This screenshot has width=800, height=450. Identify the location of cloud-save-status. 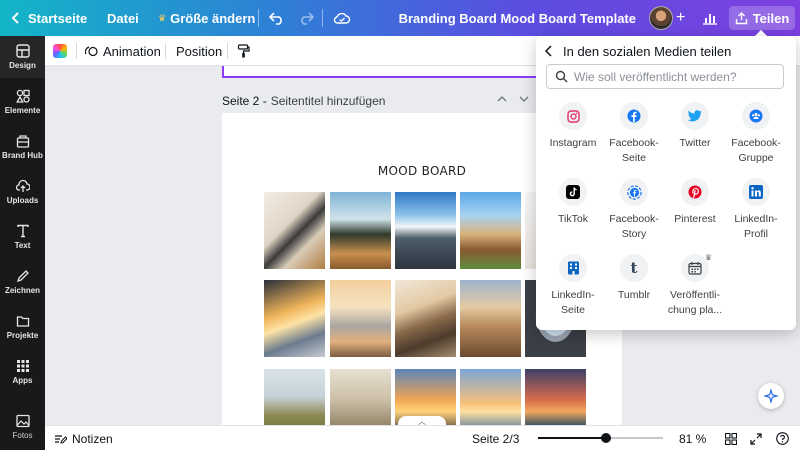
(342, 18).